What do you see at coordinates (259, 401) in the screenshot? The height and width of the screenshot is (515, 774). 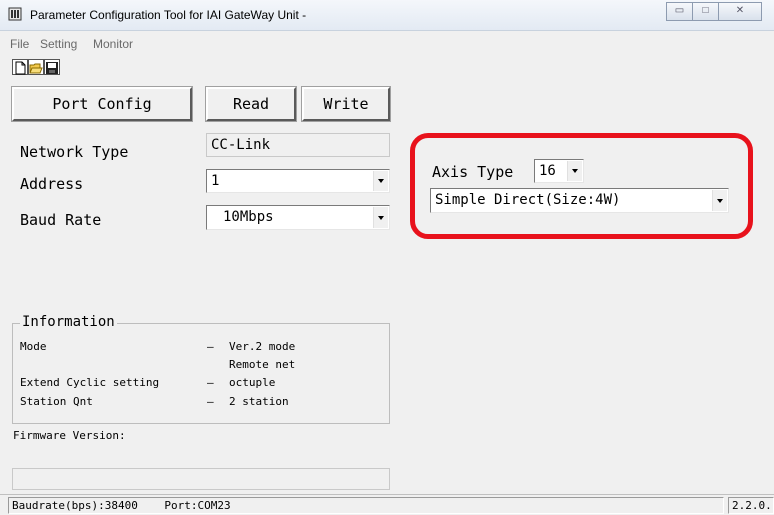 I see `info-value-station: 2 station` at bounding box center [259, 401].